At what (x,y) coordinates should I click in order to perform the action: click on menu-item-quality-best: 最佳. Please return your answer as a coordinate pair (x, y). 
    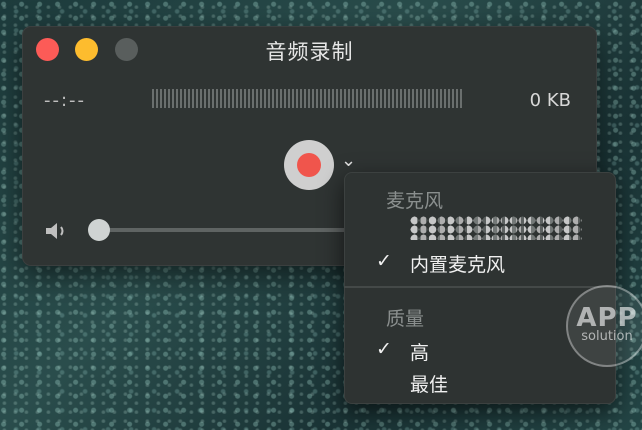
    Looking at the image, I should click on (429, 383).